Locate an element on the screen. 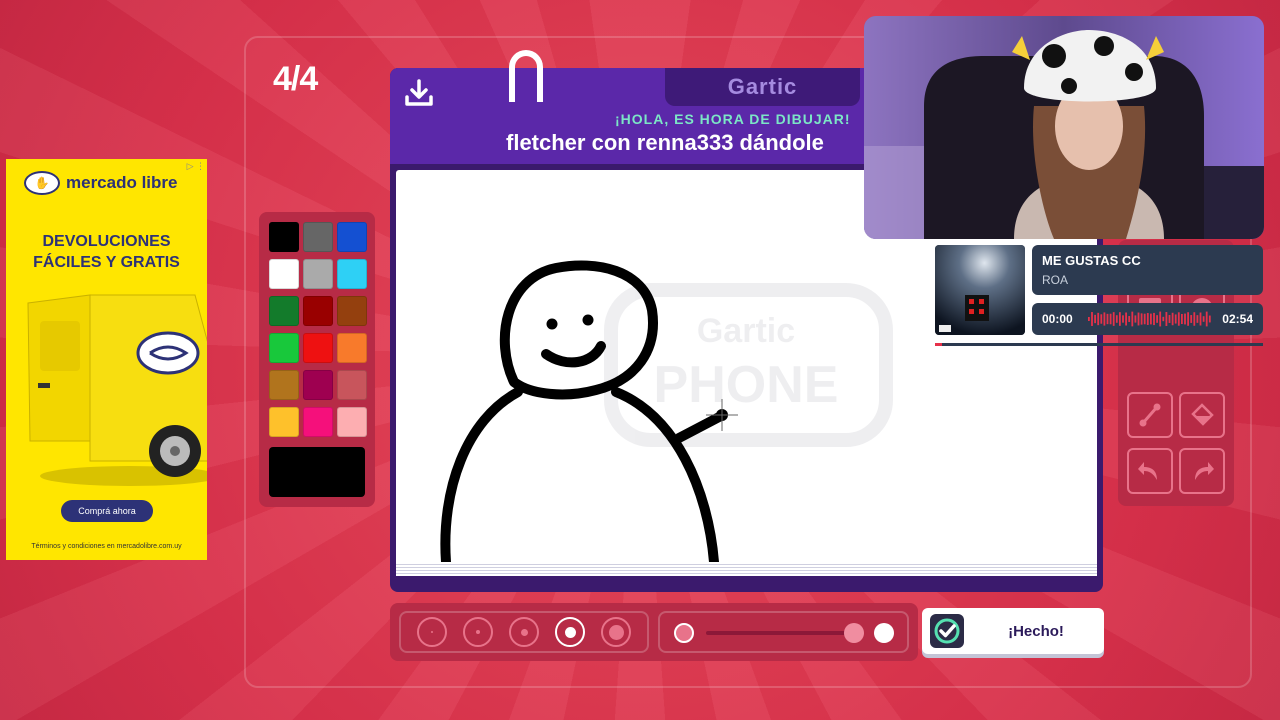  current-color-preview is located at coordinates (317, 472).